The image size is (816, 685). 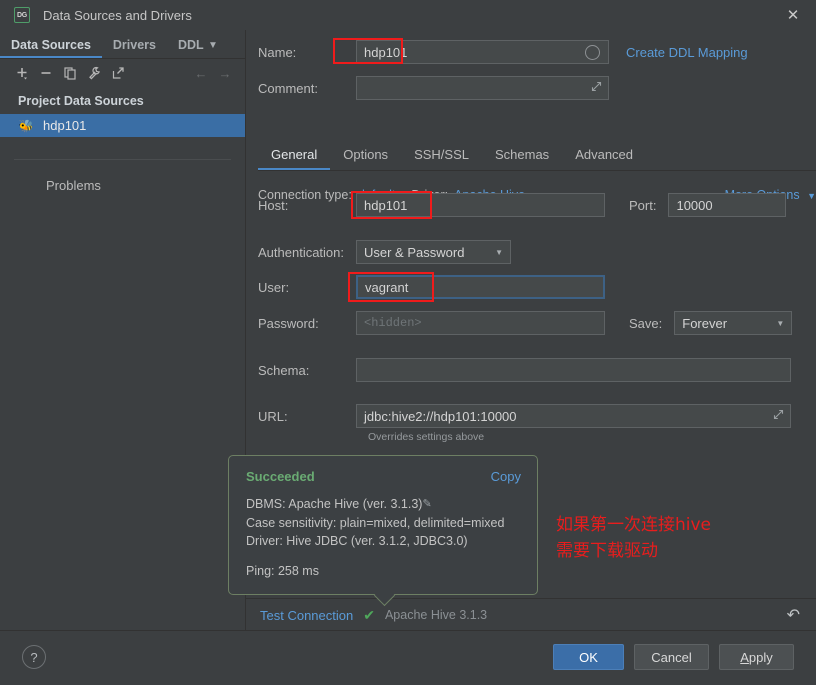 What do you see at coordinates (633, 538) in the screenshot?
I see `annotation-chinese: 如果第一次连接hive 需要下载驱动` at bounding box center [633, 538].